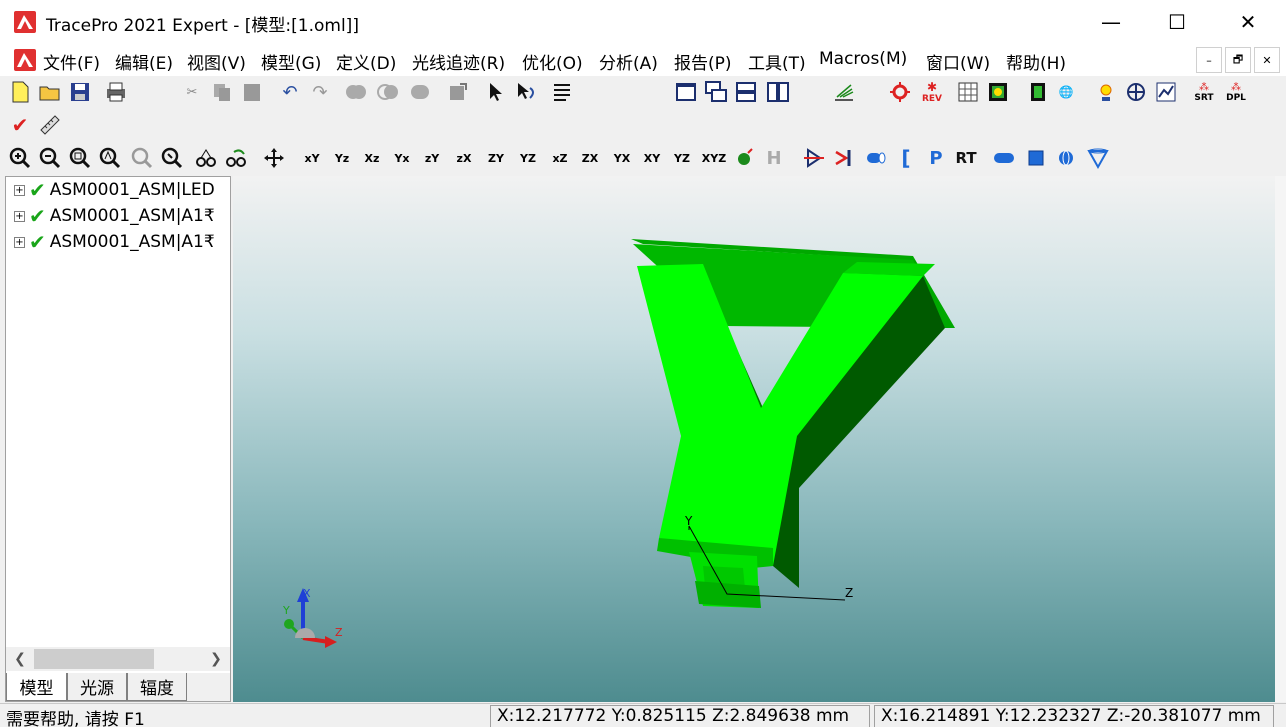 The image size is (1286, 727). What do you see at coordinates (622, 158) in the screenshot?
I see `view-yx2-button: YX` at bounding box center [622, 158].